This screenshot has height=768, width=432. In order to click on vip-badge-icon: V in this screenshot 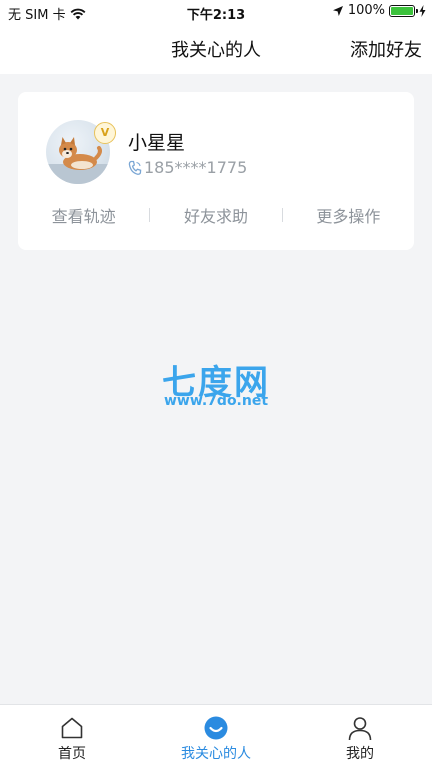, I will do `click(105, 133)`.